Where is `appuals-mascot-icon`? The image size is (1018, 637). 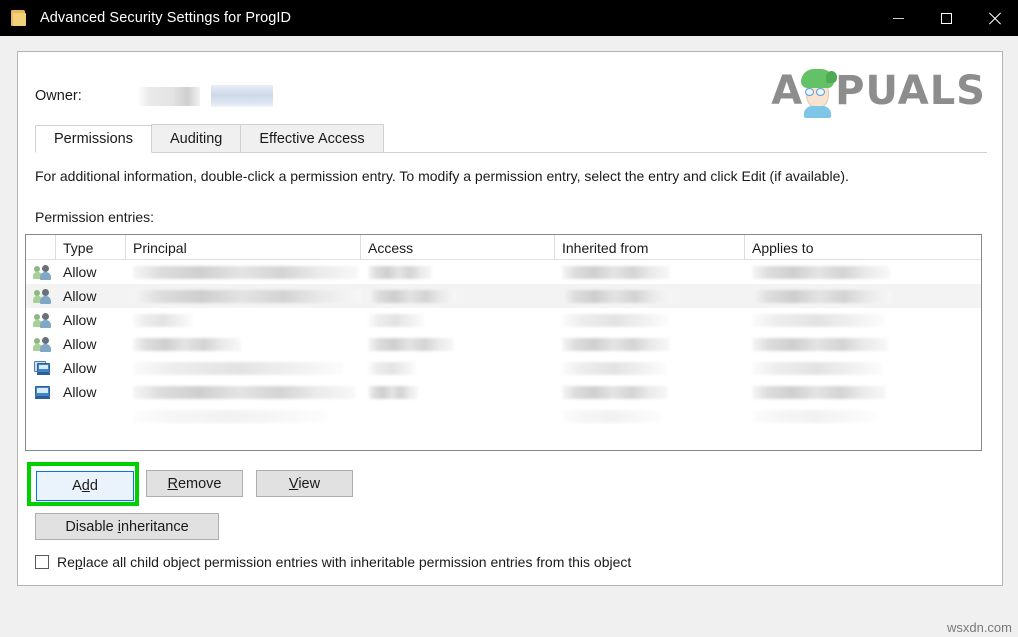
appuals-mascot-icon is located at coordinates (818, 92).